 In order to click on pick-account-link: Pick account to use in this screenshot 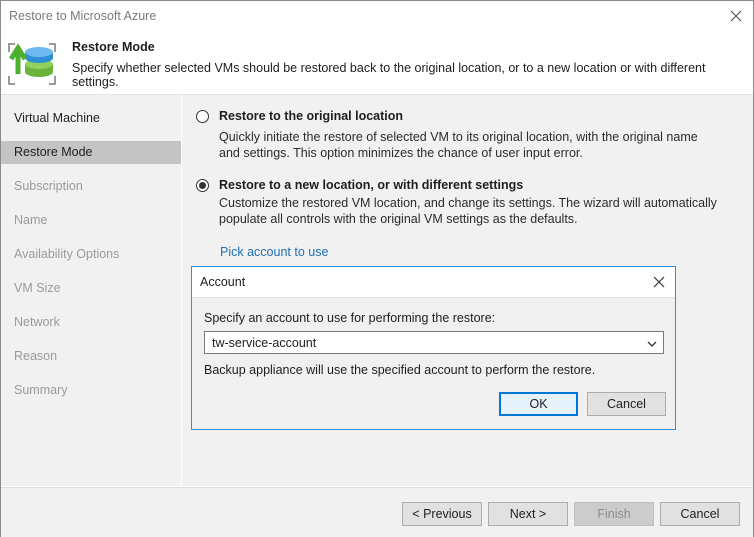, I will do `click(274, 252)`.